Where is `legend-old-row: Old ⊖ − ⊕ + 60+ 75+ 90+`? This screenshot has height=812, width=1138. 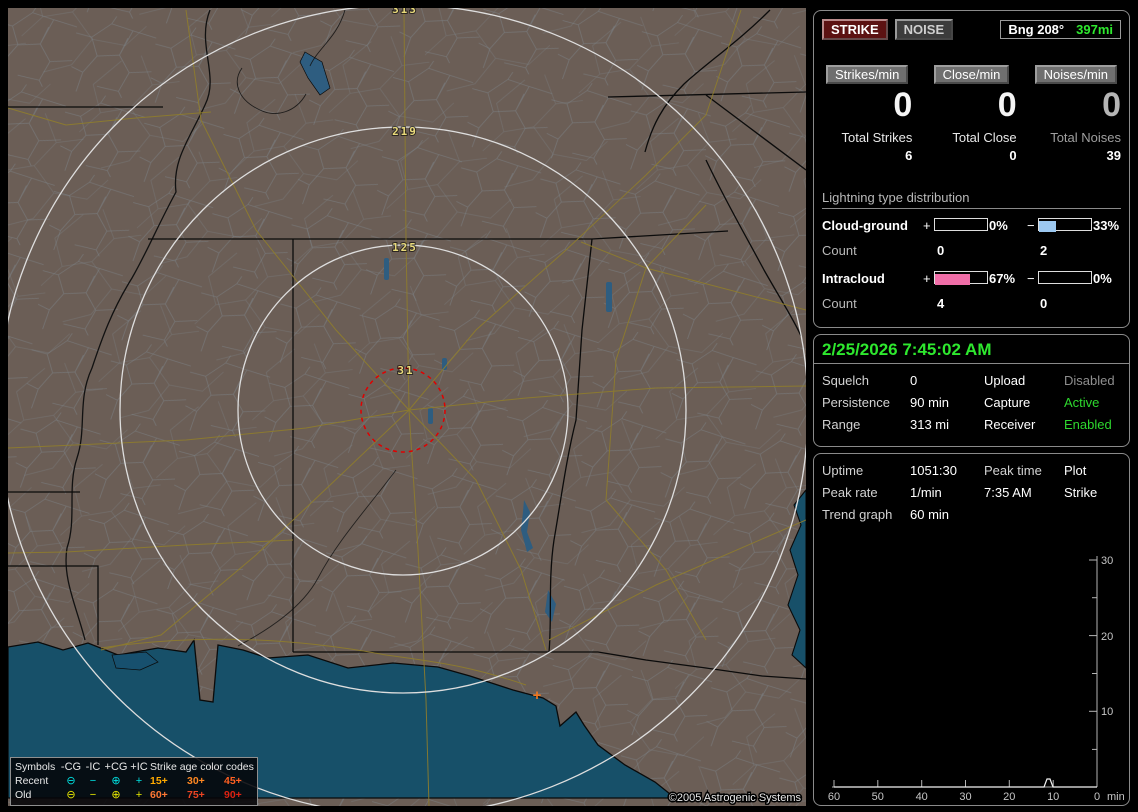
legend-old-row: Old ⊖ − ⊕ + 60+ 75+ 90+ is located at coordinates (134, 795).